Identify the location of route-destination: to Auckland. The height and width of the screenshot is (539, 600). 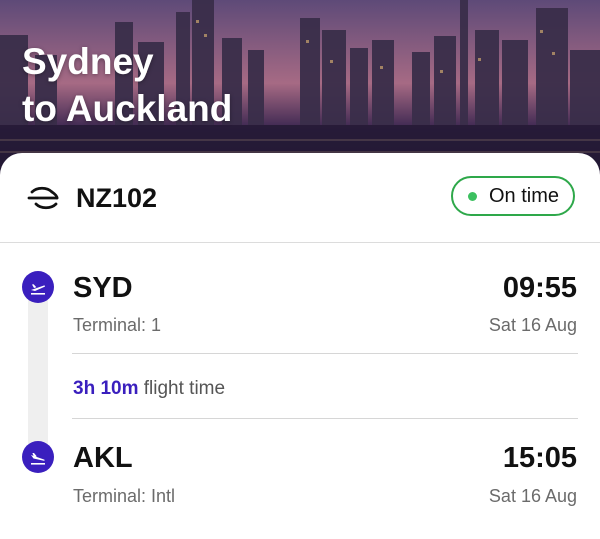
(127, 108).